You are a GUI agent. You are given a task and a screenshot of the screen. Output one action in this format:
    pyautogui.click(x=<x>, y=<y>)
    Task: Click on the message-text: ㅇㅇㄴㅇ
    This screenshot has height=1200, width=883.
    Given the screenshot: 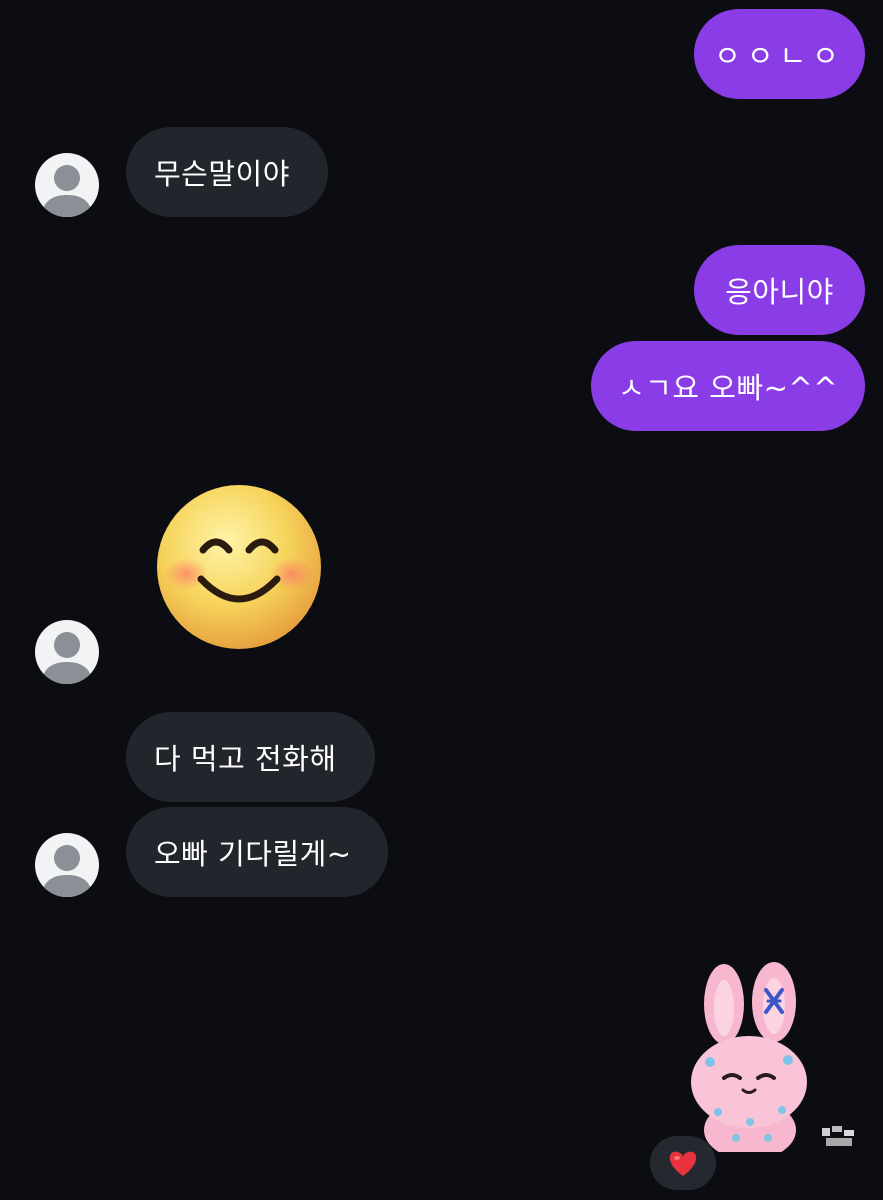 What is the action you would take?
    pyautogui.click(x=779, y=56)
    